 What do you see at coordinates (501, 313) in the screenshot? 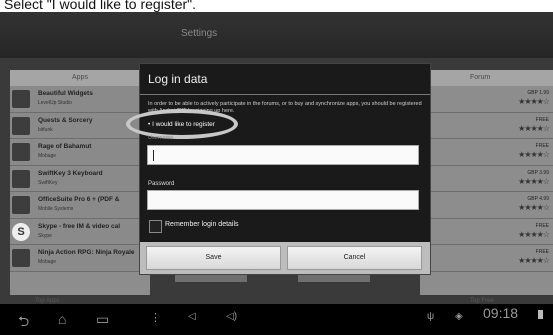
I see `status-clock: 09:18` at bounding box center [501, 313].